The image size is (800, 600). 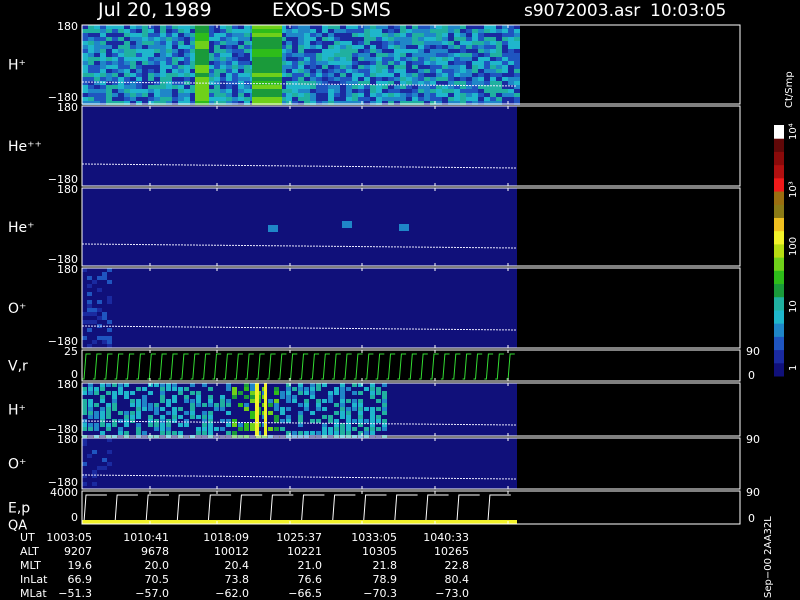 I want to click on orbit-row-label: MLat, so click(x=33, y=593).